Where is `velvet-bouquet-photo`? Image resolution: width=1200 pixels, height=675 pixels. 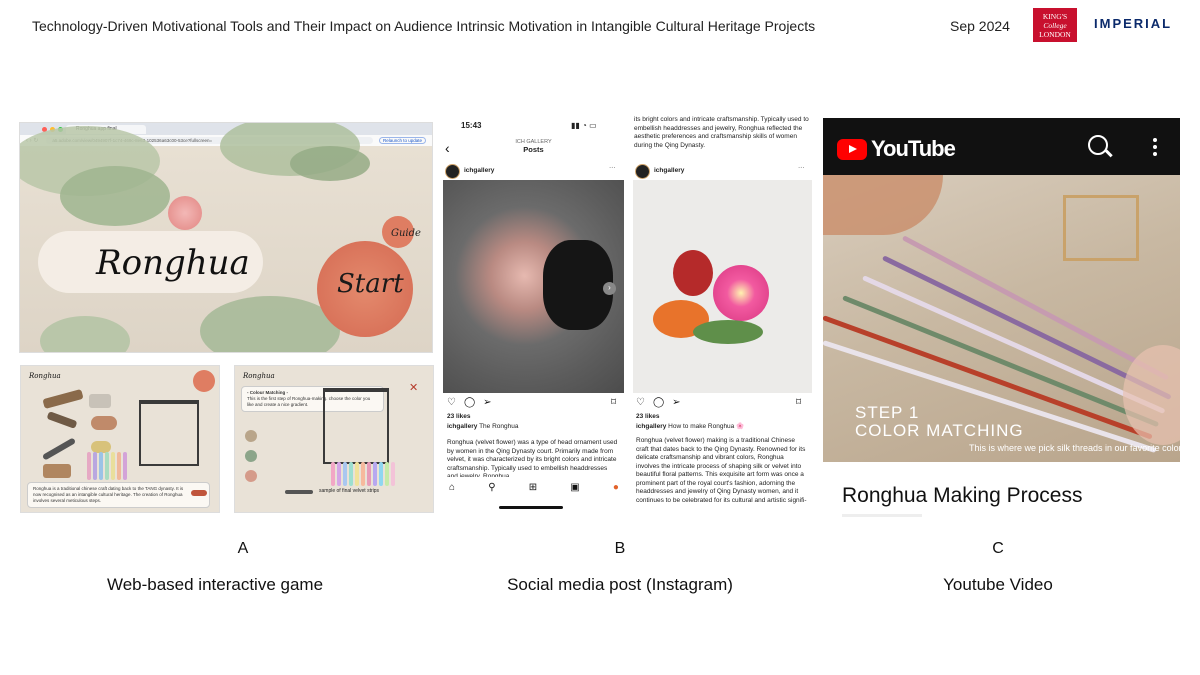
velvet-bouquet-photo is located at coordinates (722, 286).